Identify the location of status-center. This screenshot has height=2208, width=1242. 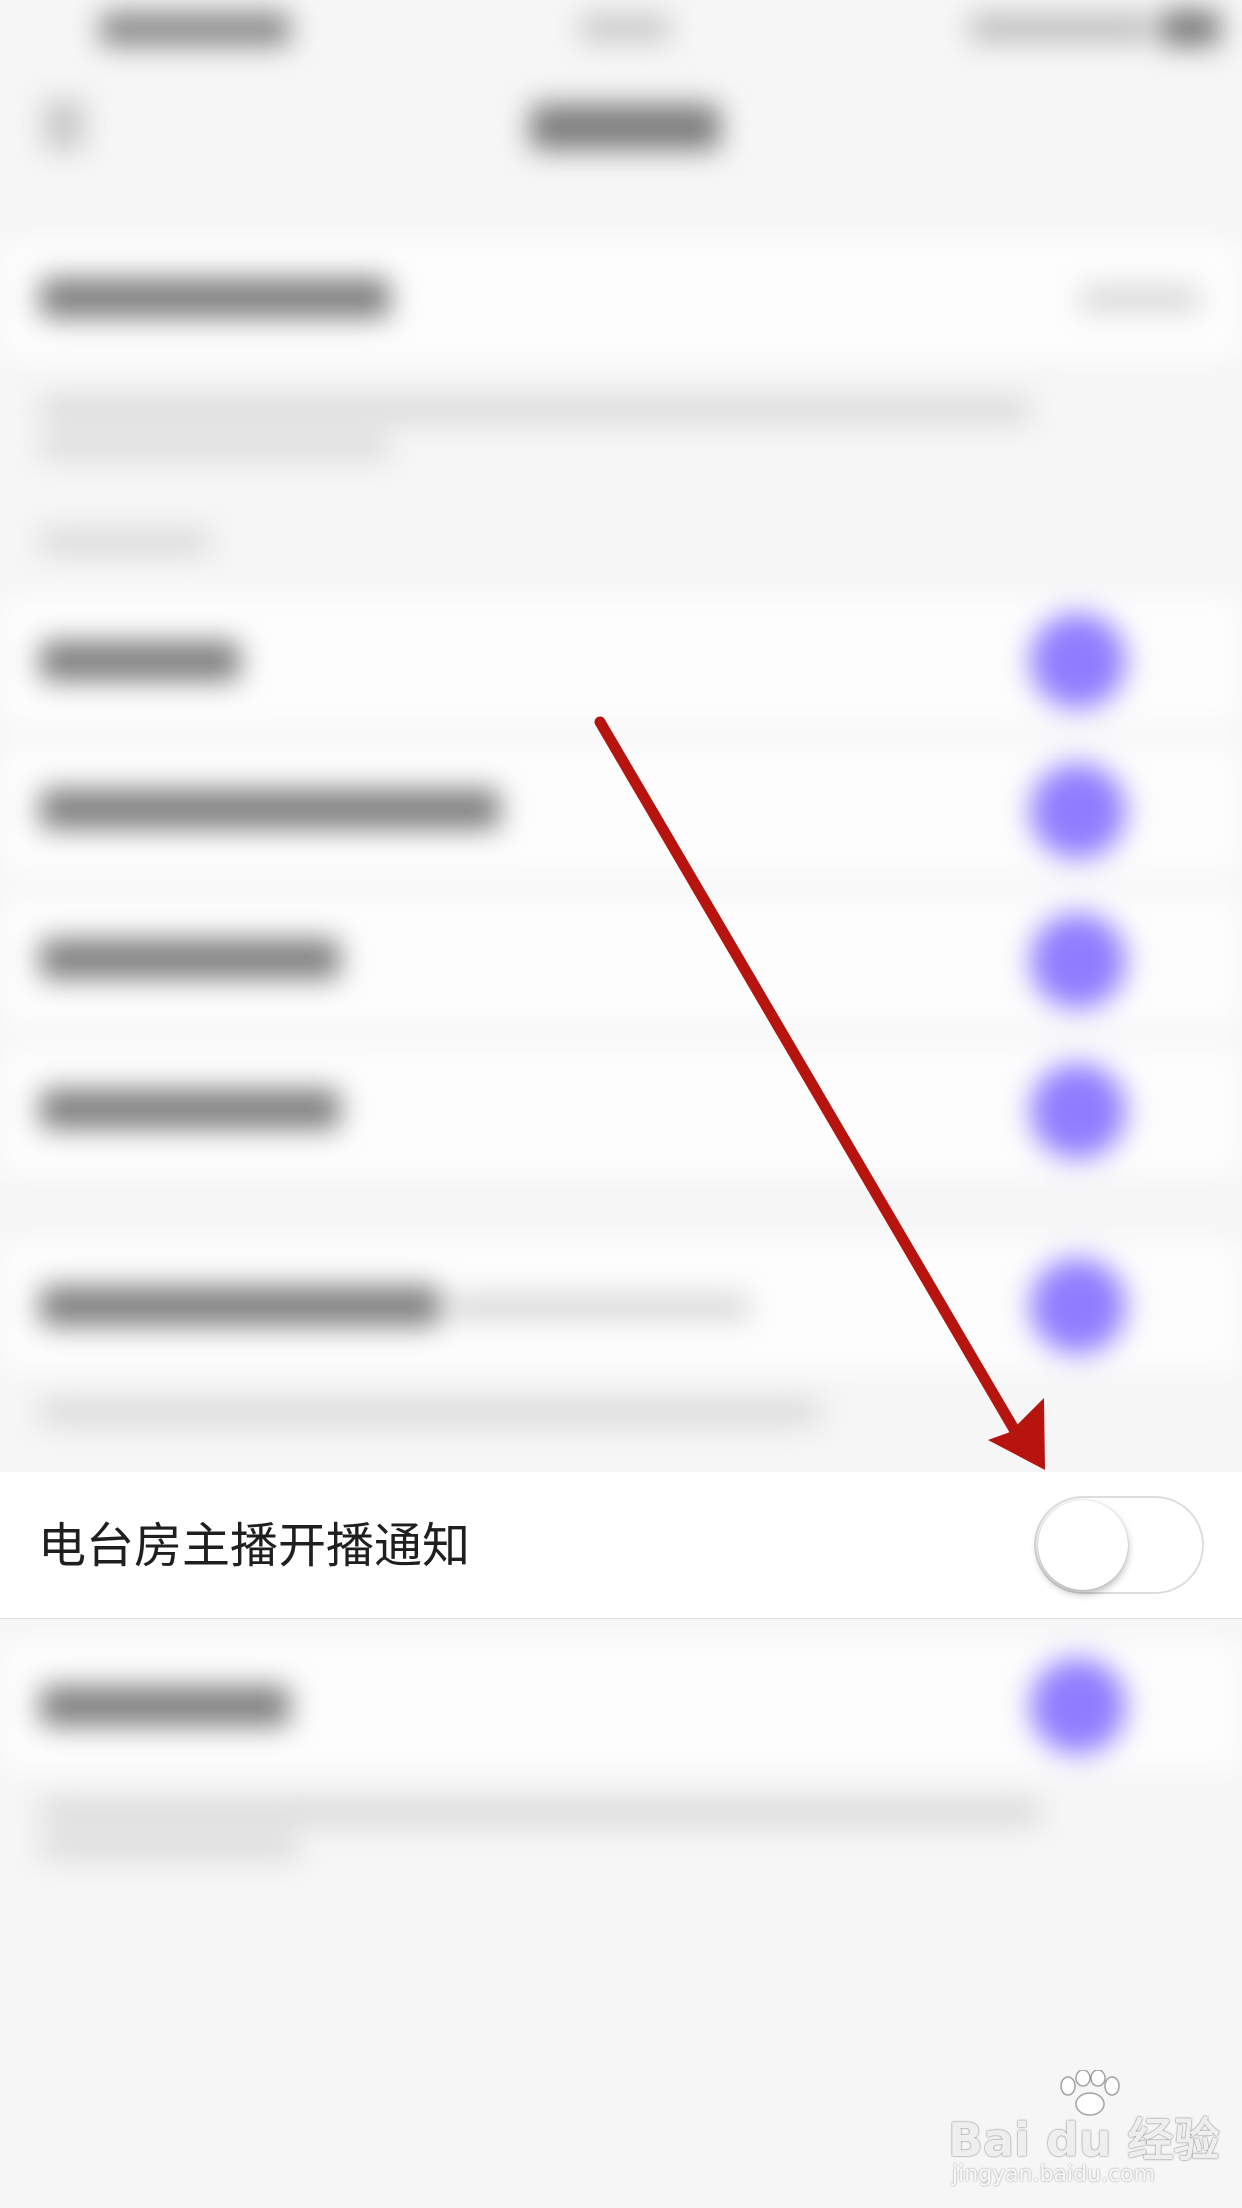
(625, 28).